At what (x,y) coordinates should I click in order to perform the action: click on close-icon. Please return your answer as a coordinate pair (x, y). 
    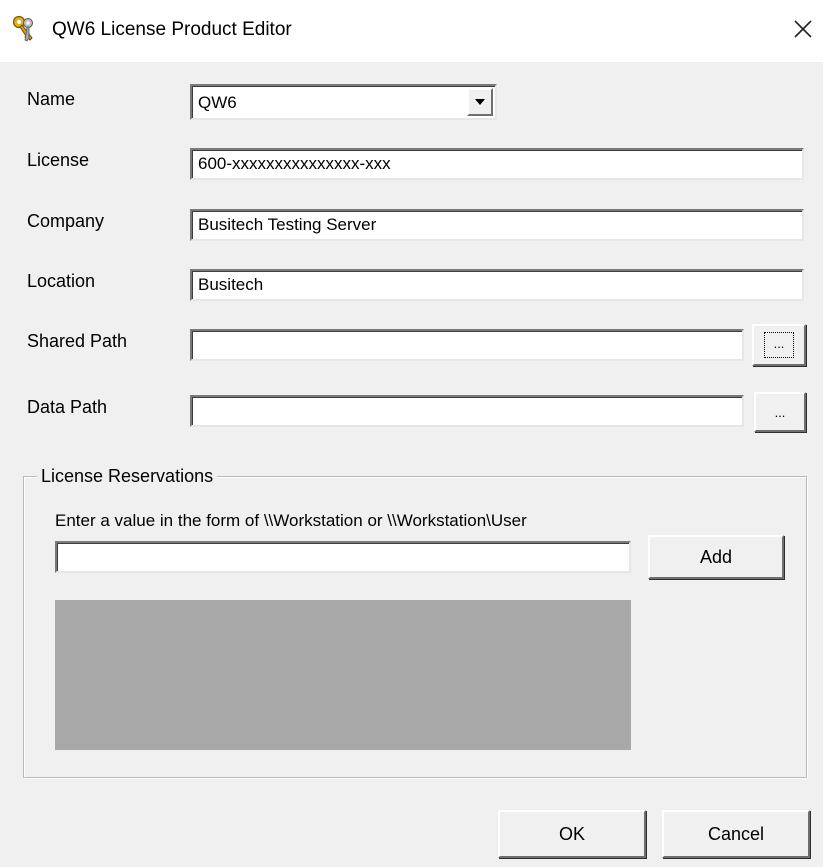
    Looking at the image, I should click on (803, 29).